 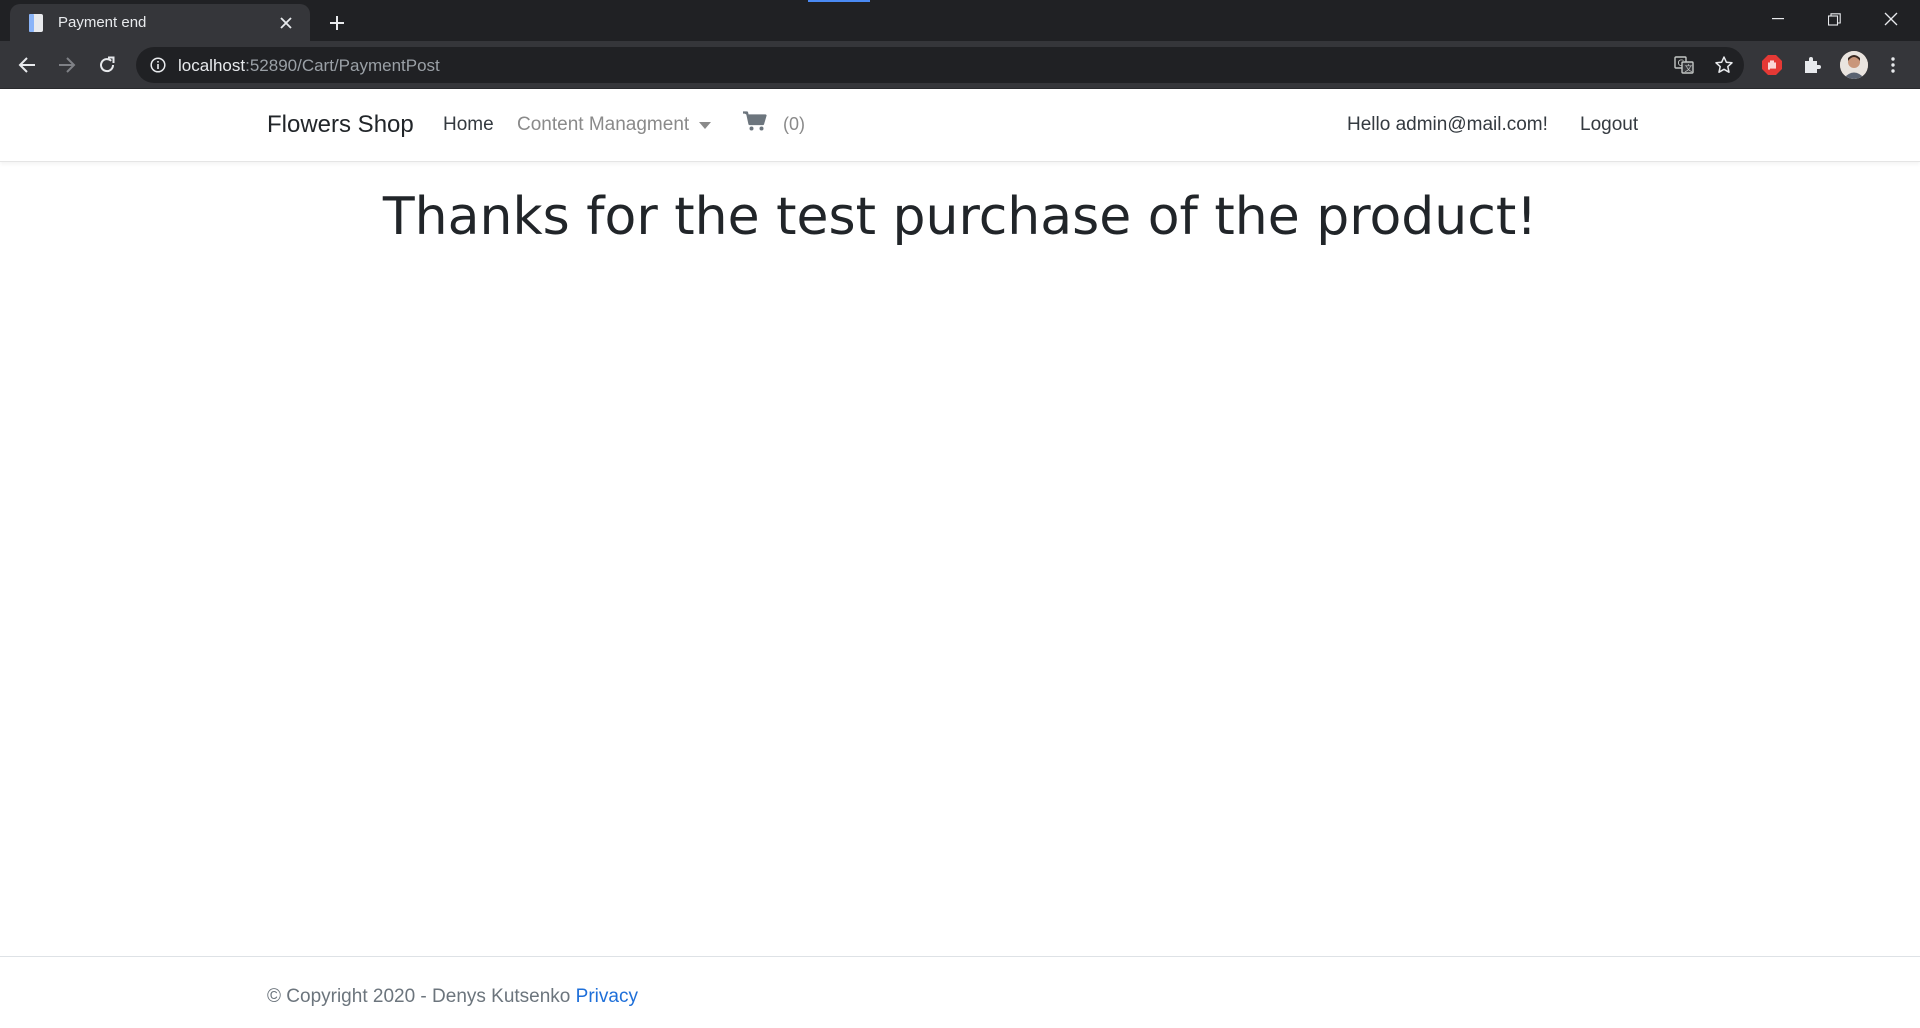 I want to click on browser-toolbar: localhost:52890/Cart/PaymentPost G文, so click(x=960, y=65).